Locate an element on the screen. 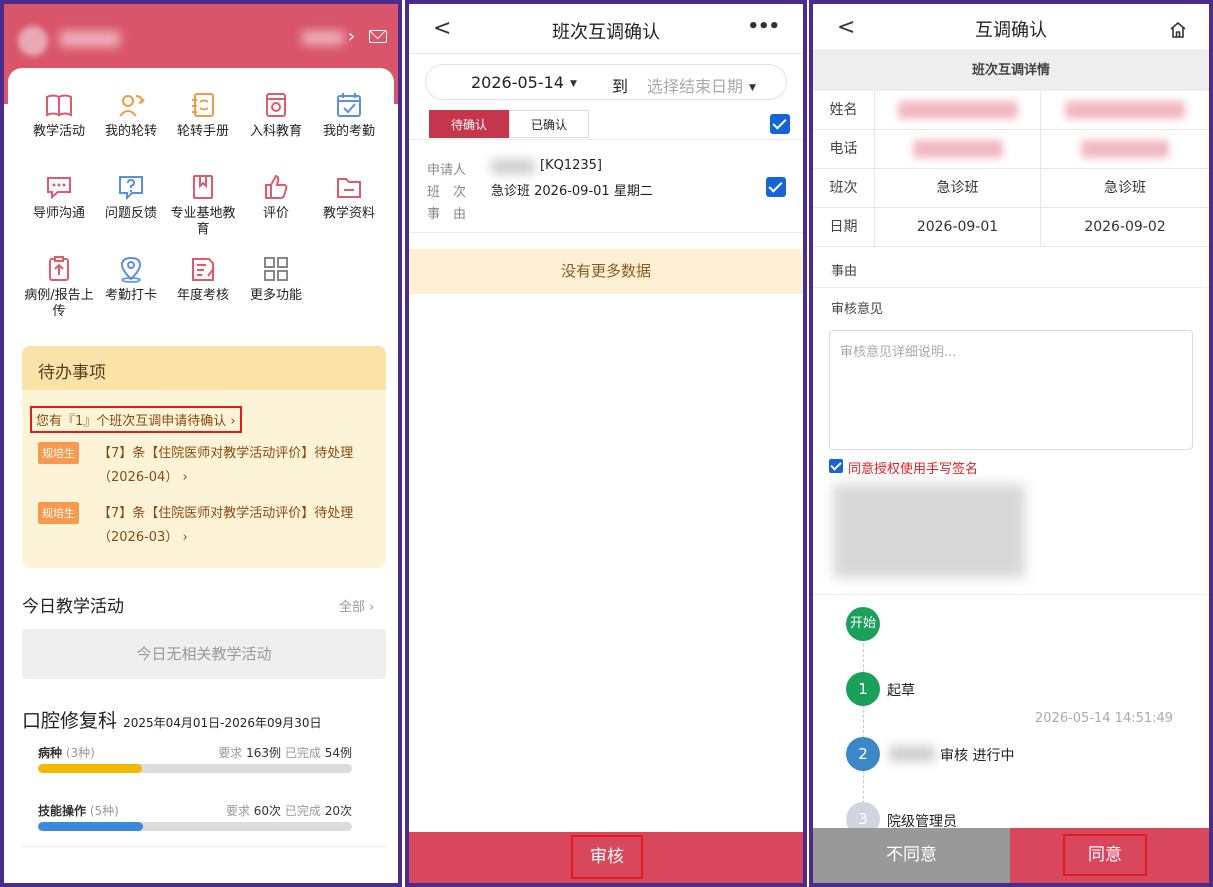 The height and width of the screenshot is (887, 1213). review-button: 审核 is located at coordinates (607, 857).